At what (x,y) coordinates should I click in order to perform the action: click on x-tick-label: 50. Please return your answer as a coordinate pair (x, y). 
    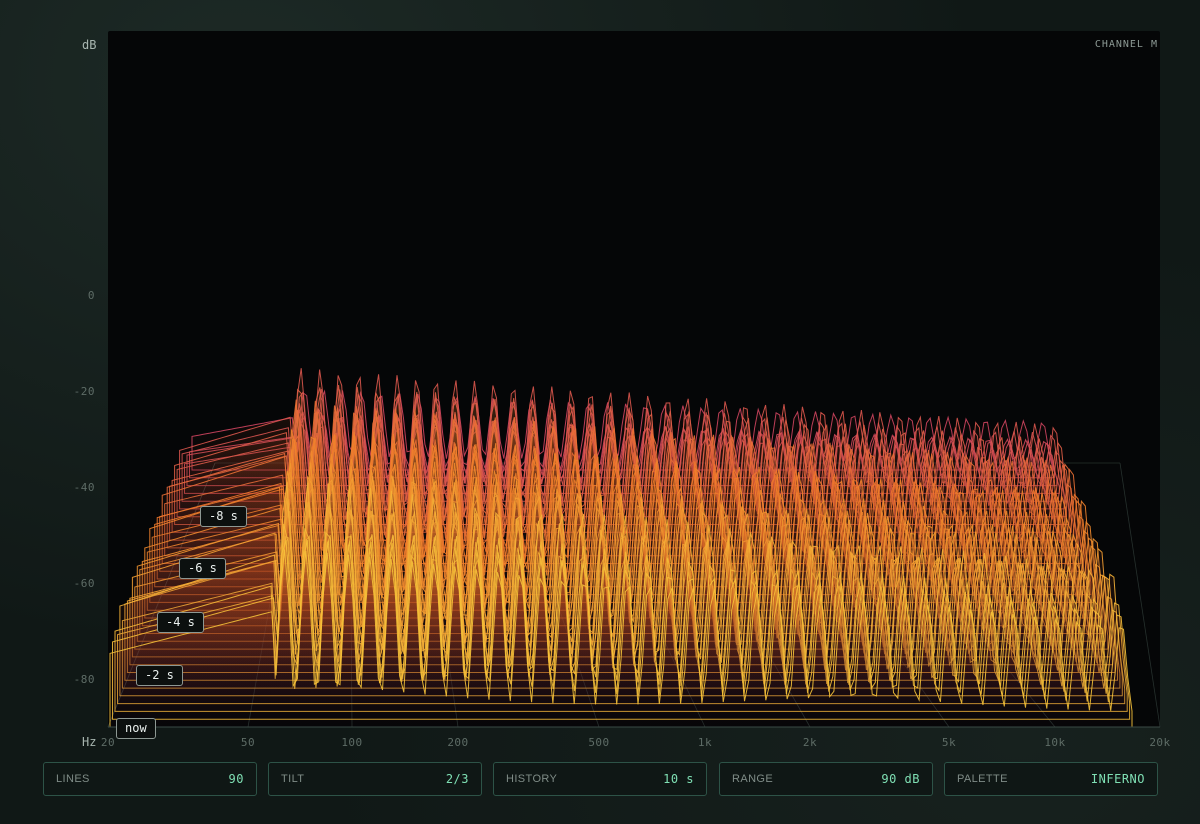
    Looking at the image, I should click on (248, 742).